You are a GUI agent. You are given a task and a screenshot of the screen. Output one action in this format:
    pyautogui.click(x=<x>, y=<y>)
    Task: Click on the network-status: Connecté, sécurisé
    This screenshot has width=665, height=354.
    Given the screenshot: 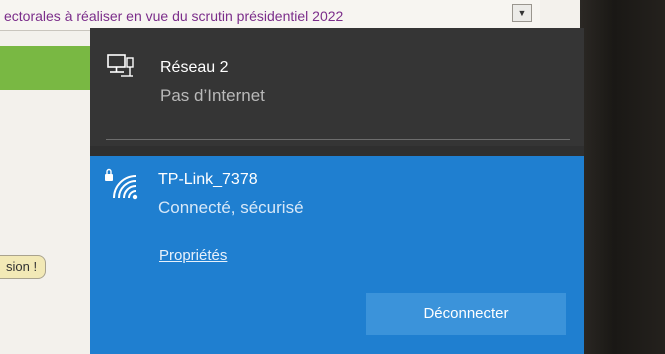 What is the action you would take?
    pyautogui.click(x=231, y=207)
    